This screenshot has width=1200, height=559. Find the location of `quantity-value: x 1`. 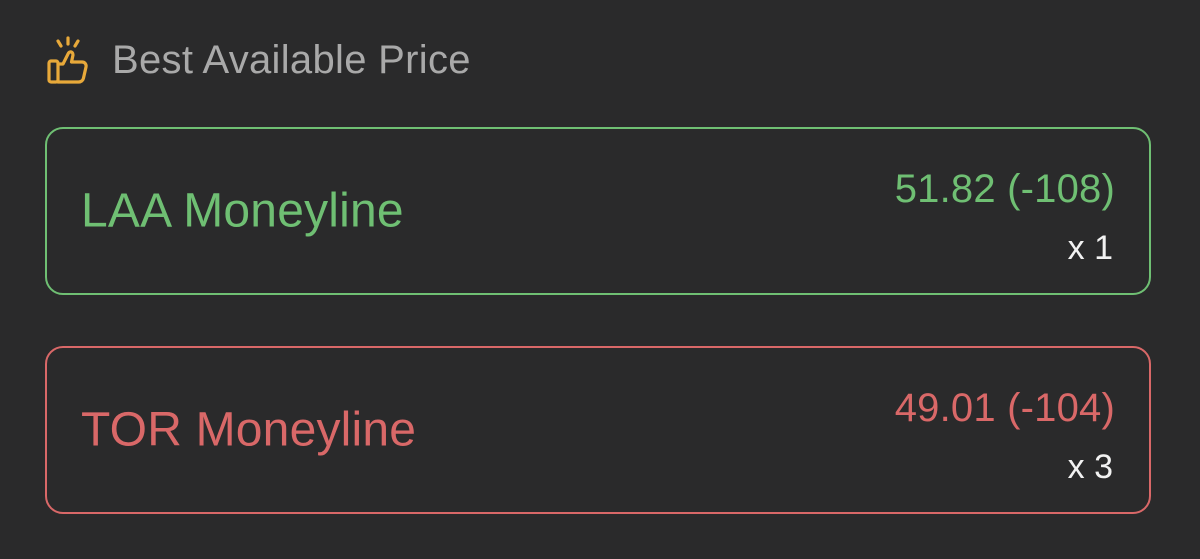

quantity-value: x 1 is located at coordinates (1090, 248).